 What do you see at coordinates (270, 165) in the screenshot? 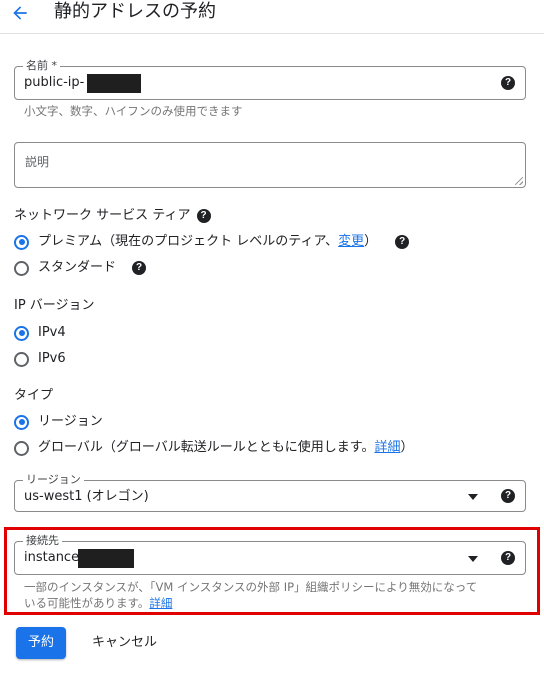
I see `description-field: 説明` at bounding box center [270, 165].